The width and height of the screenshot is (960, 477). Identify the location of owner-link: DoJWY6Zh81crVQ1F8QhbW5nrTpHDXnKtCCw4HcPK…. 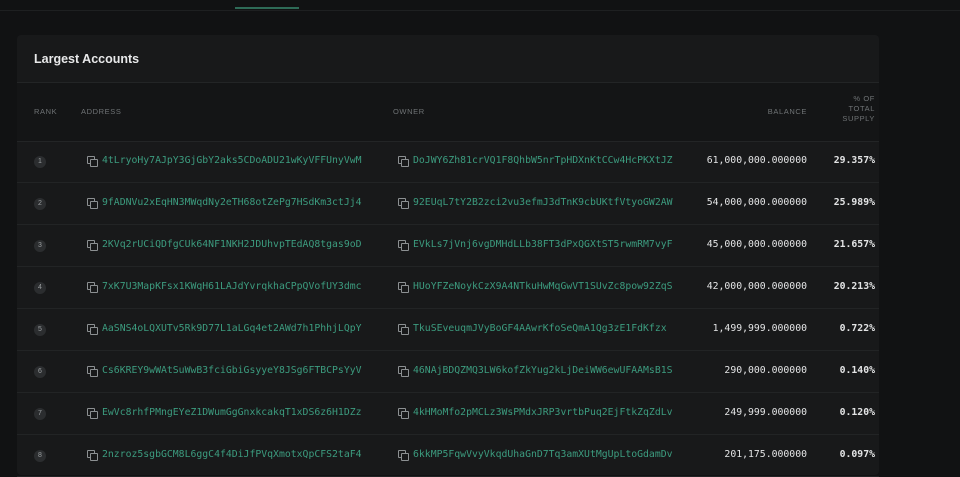
(543, 160).